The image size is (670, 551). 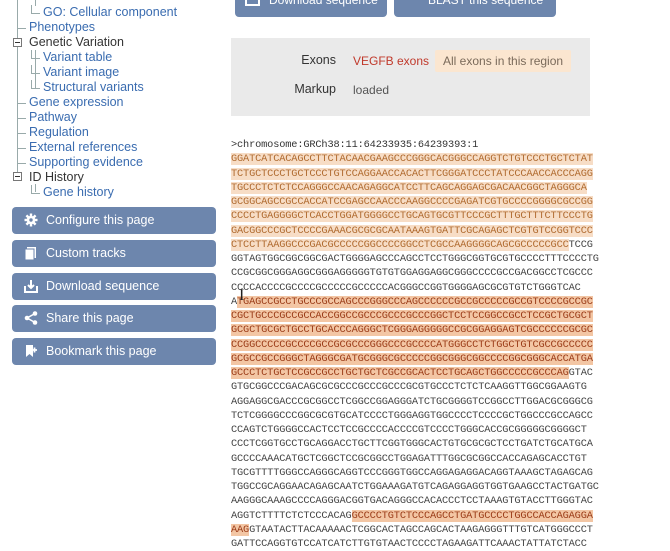 I want to click on tree-item-phenotypes: Phenotypes, so click(x=56, y=27).